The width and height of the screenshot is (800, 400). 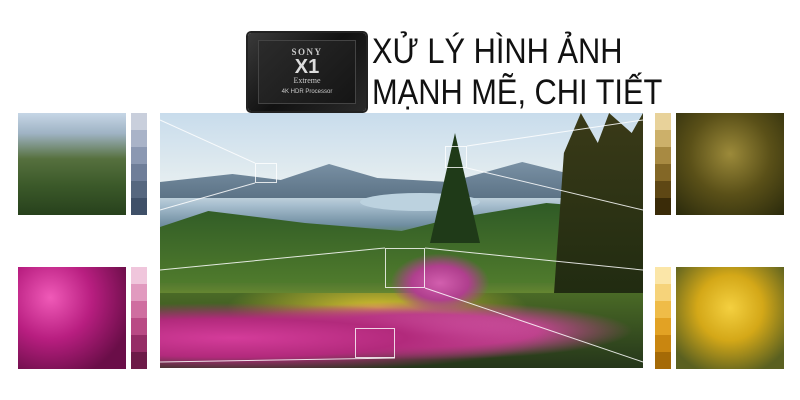 I want to click on pink-flowers-detail-thumbnail, so click(x=72, y=318).